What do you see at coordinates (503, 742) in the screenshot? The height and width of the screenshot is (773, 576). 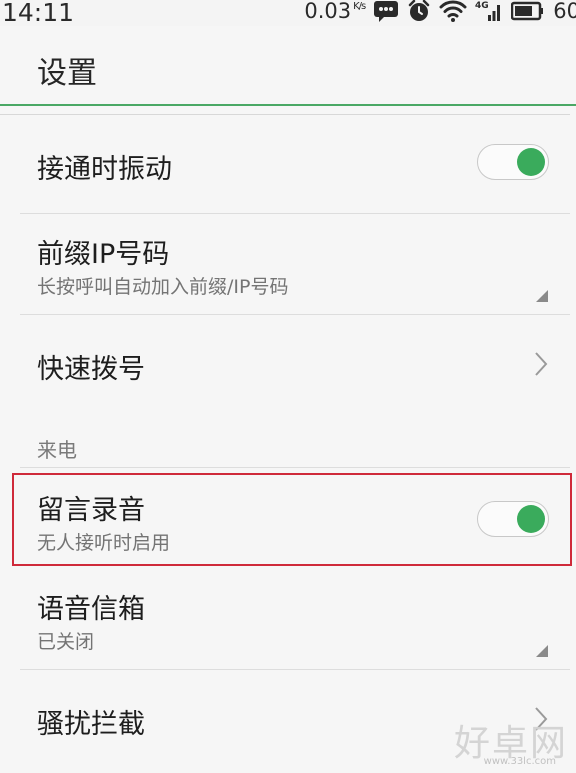 I see `watermark-logo: 好卓网 www.33lc.com` at bounding box center [503, 742].